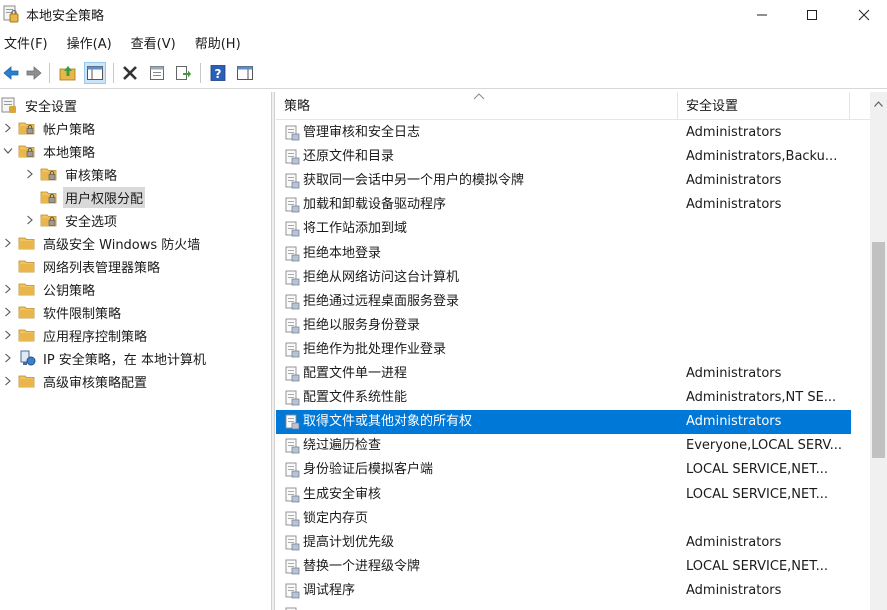 This screenshot has height=610, width=887. I want to click on help-button: ?, so click(218, 73).